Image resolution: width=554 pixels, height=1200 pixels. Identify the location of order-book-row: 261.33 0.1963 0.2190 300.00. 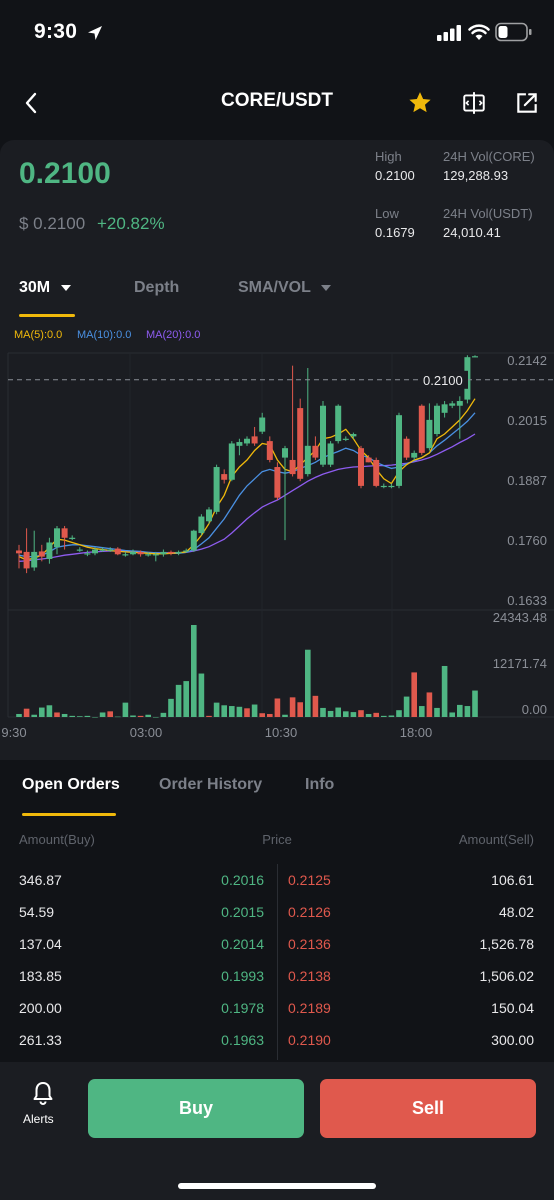
(277, 1038).